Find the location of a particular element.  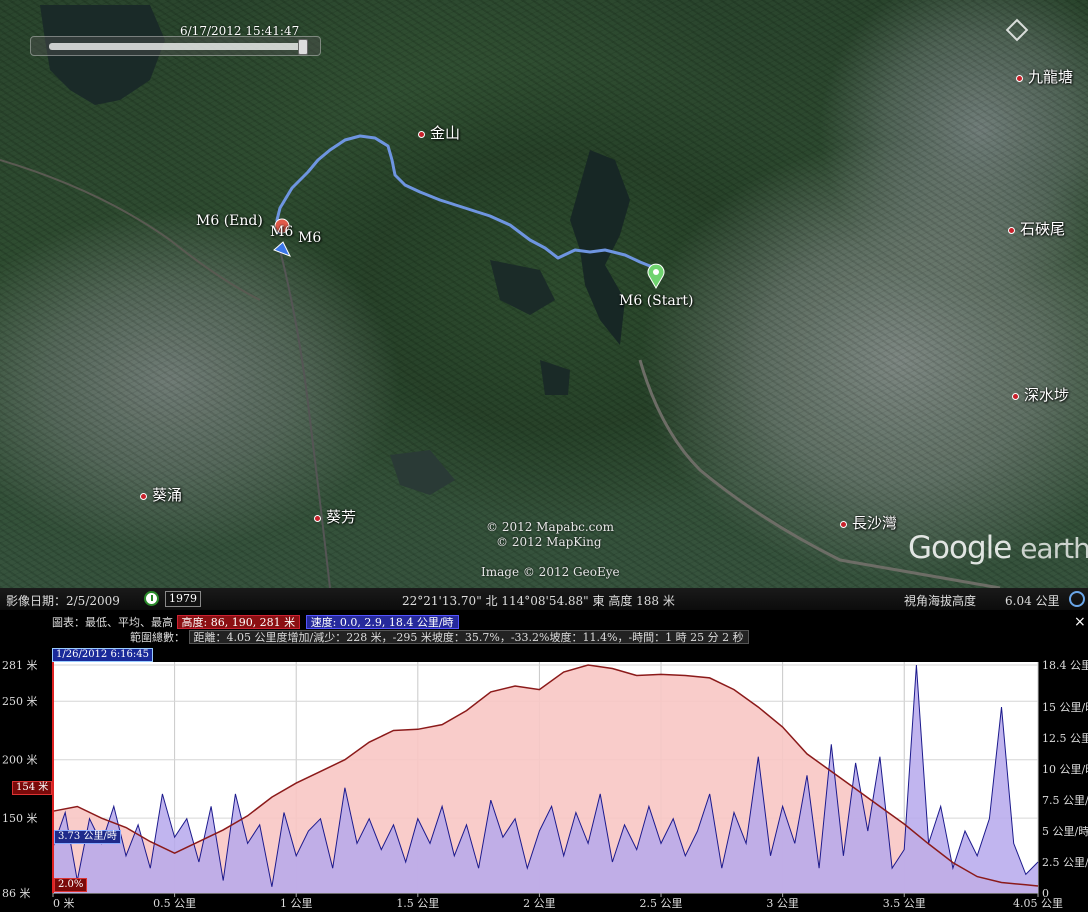

place-label: 葵芳 is located at coordinates (335, 516).